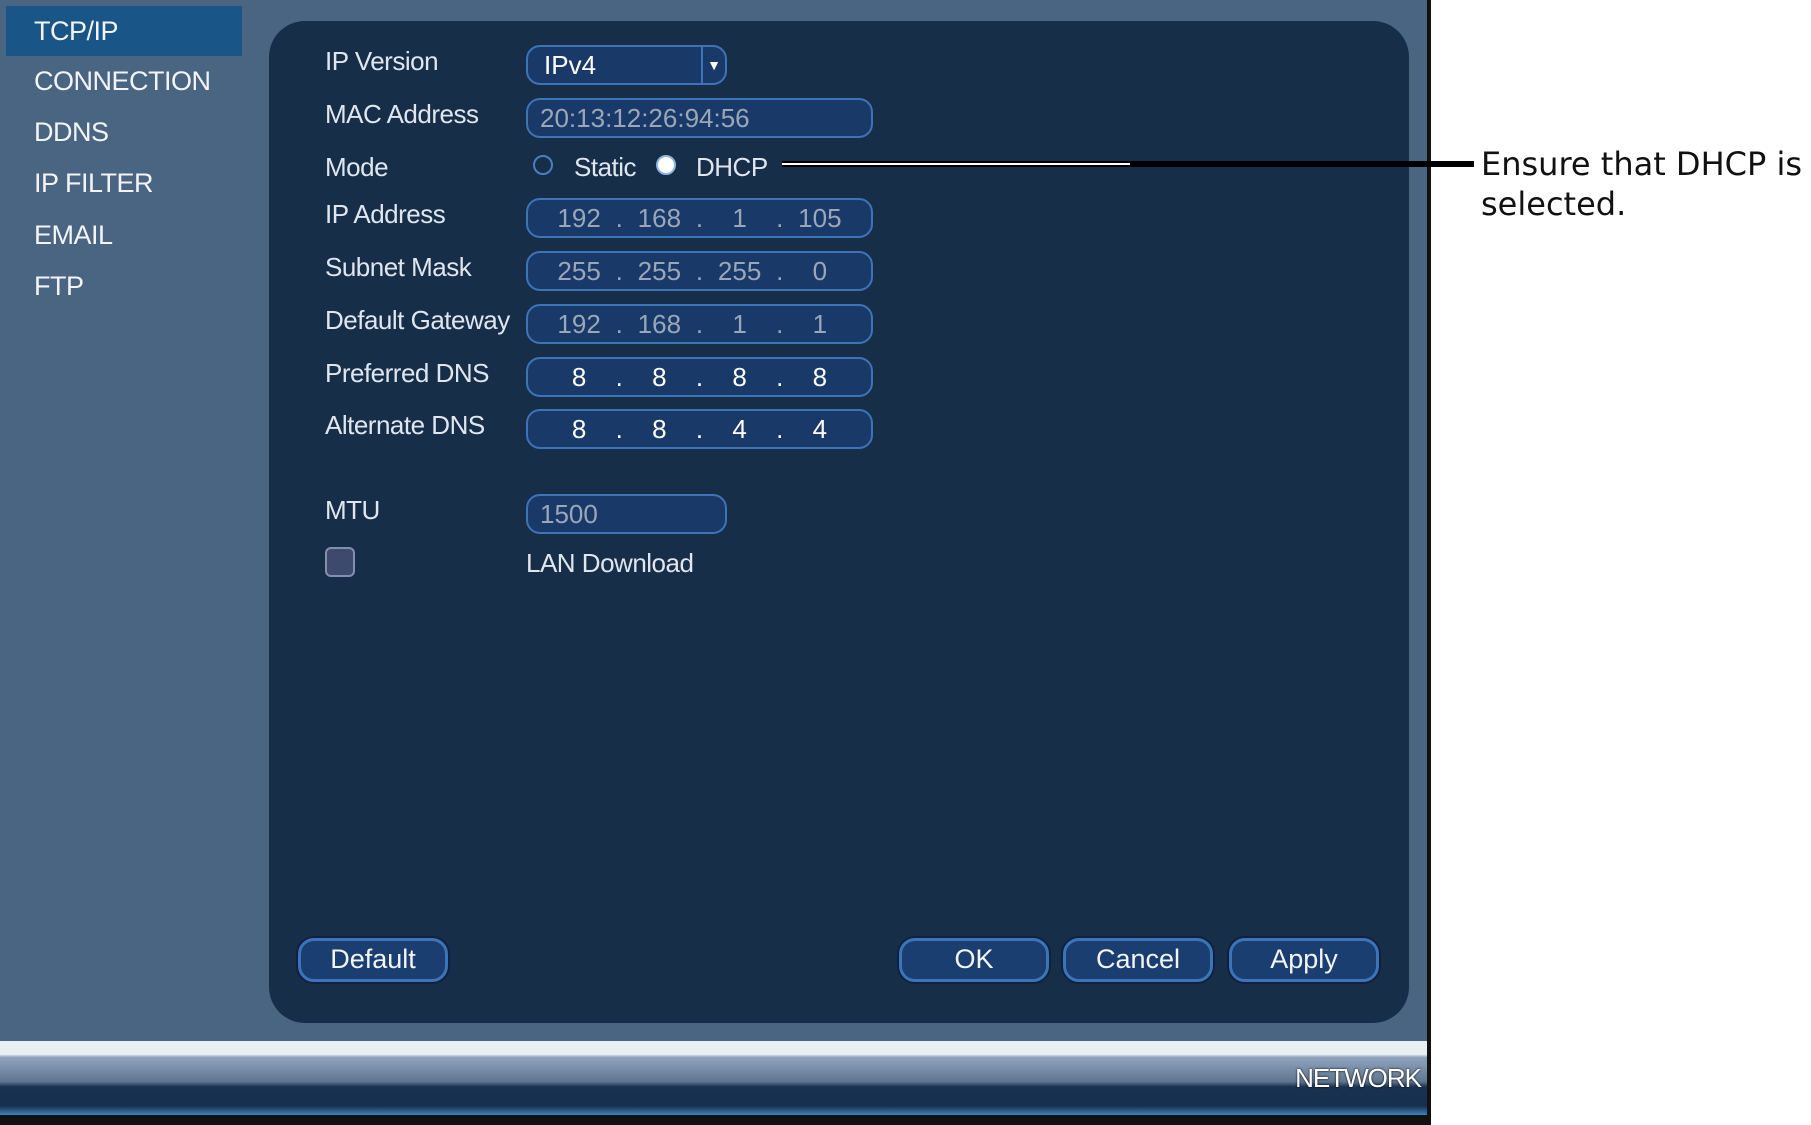 This screenshot has height=1125, width=1811. I want to click on alternate-dns-label: Alternate DNS, so click(405, 425).